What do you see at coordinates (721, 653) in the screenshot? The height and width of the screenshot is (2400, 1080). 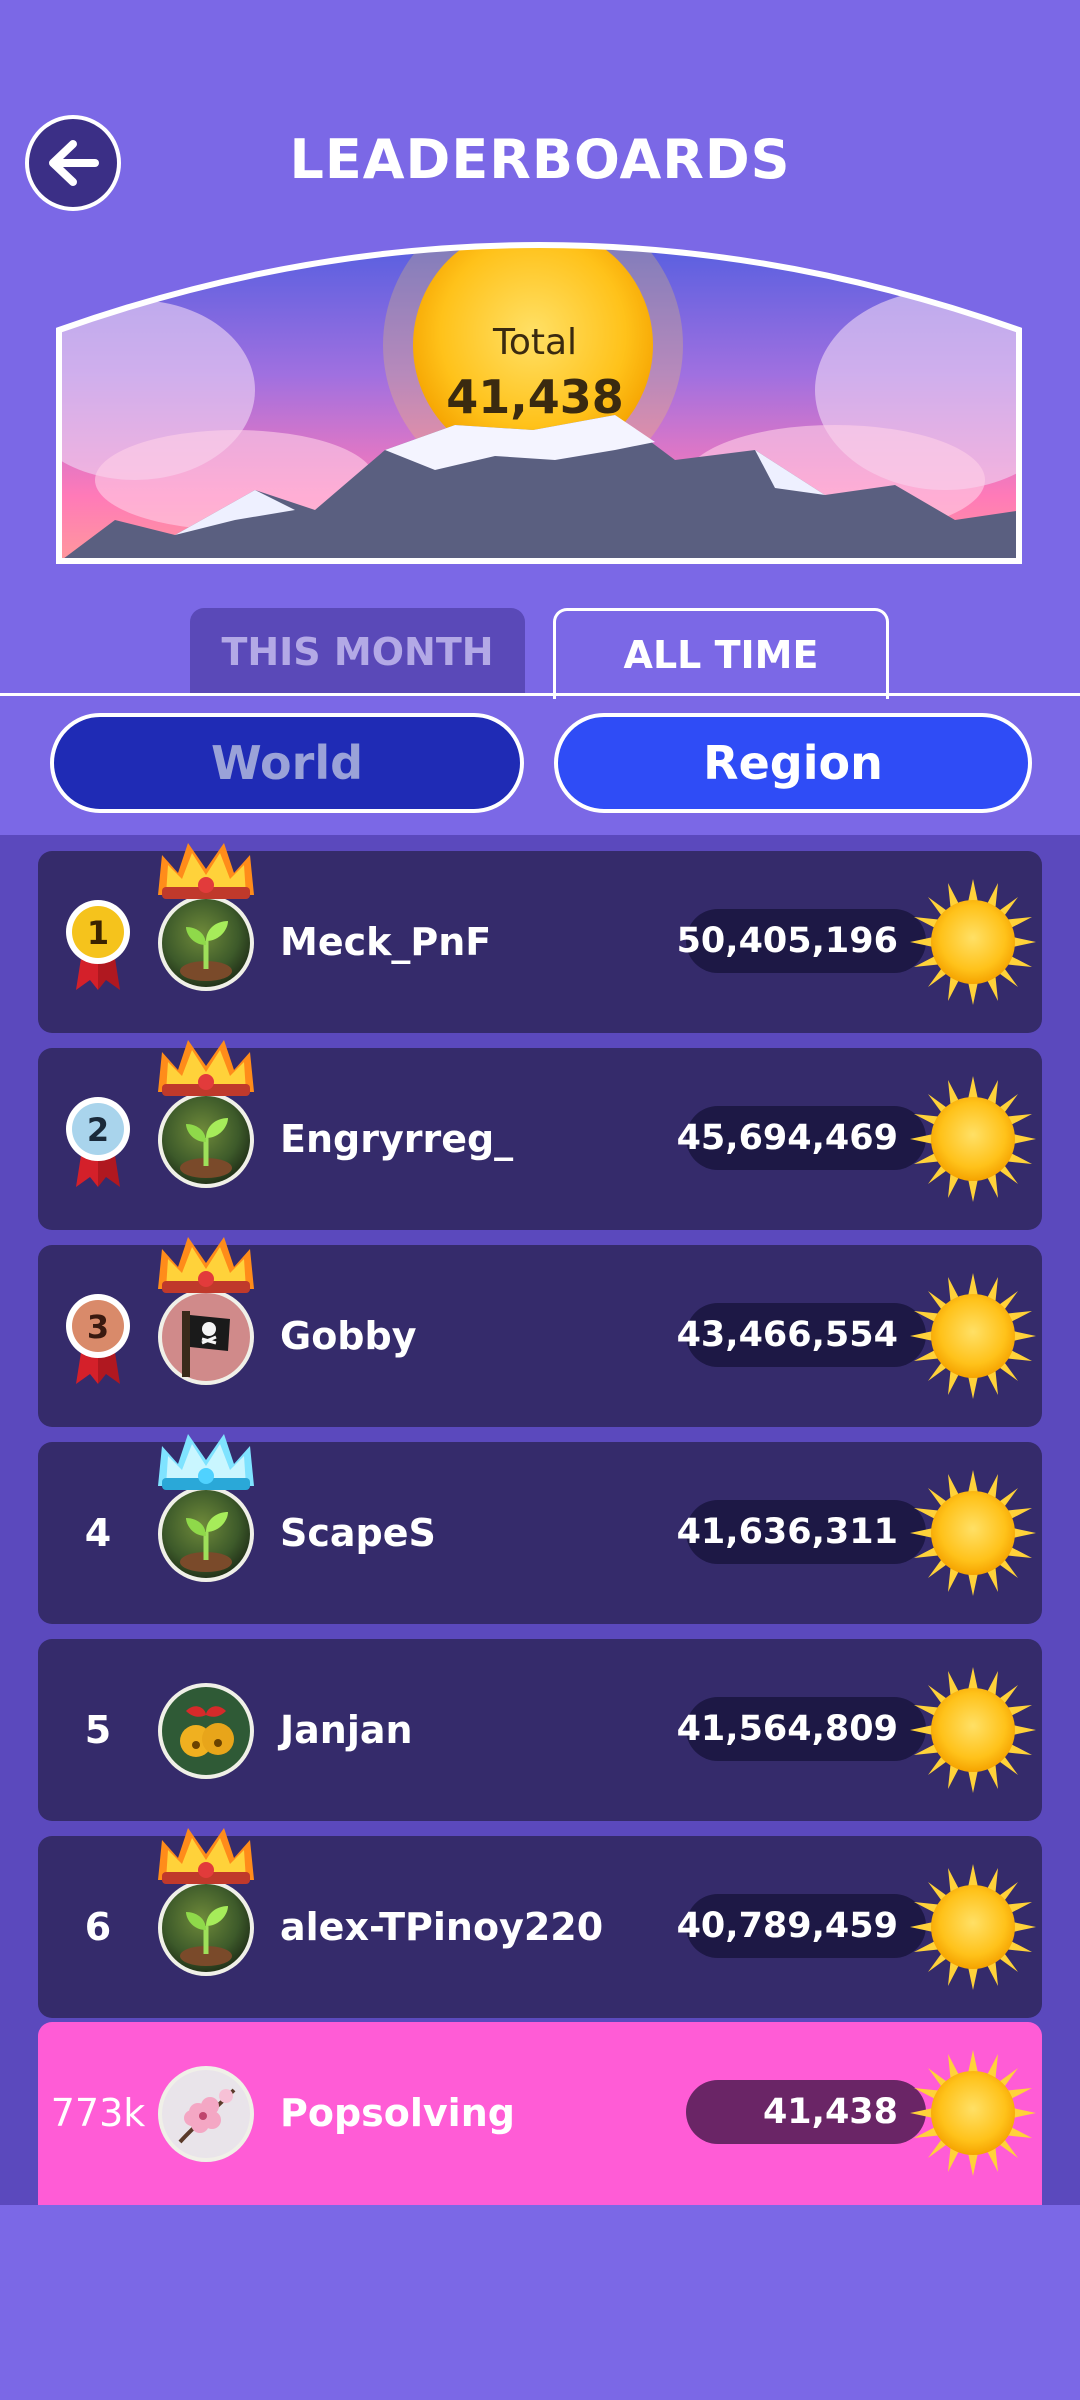 I see `tab-all-time: ALL TIME` at bounding box center [721, 653].